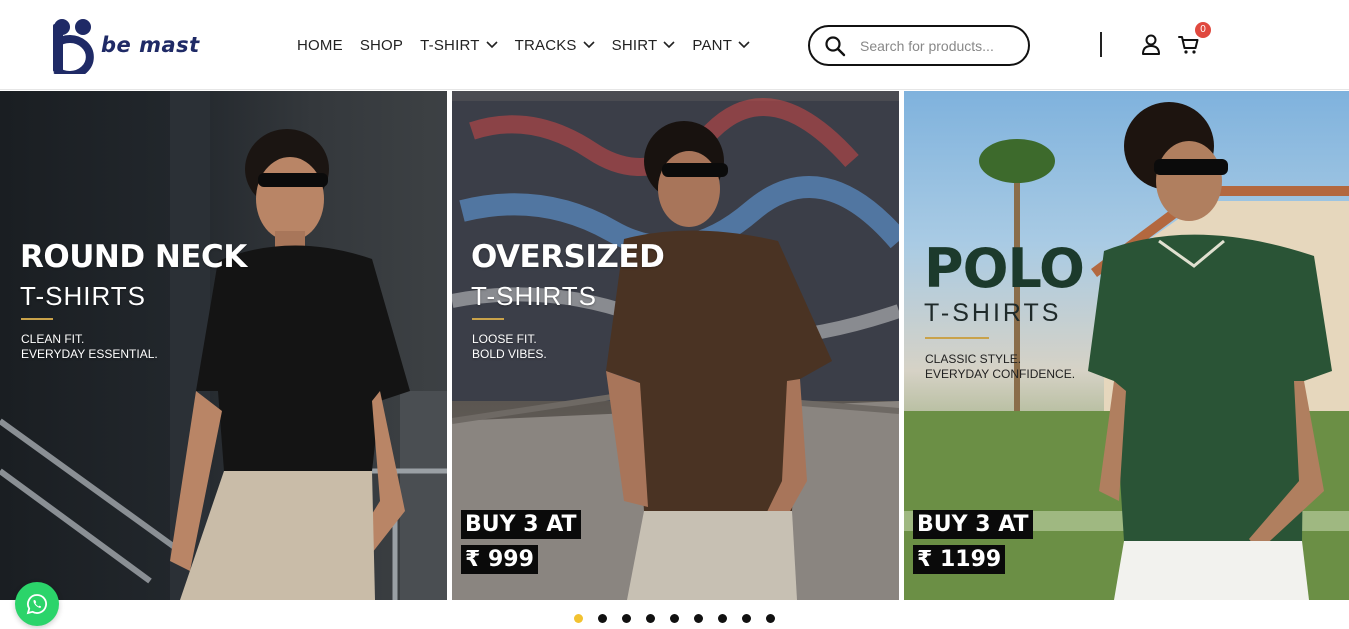  Describe the element at coordinates (568, 257) in the screenshot. I see `slide-title: OVERSIZED` at that location.